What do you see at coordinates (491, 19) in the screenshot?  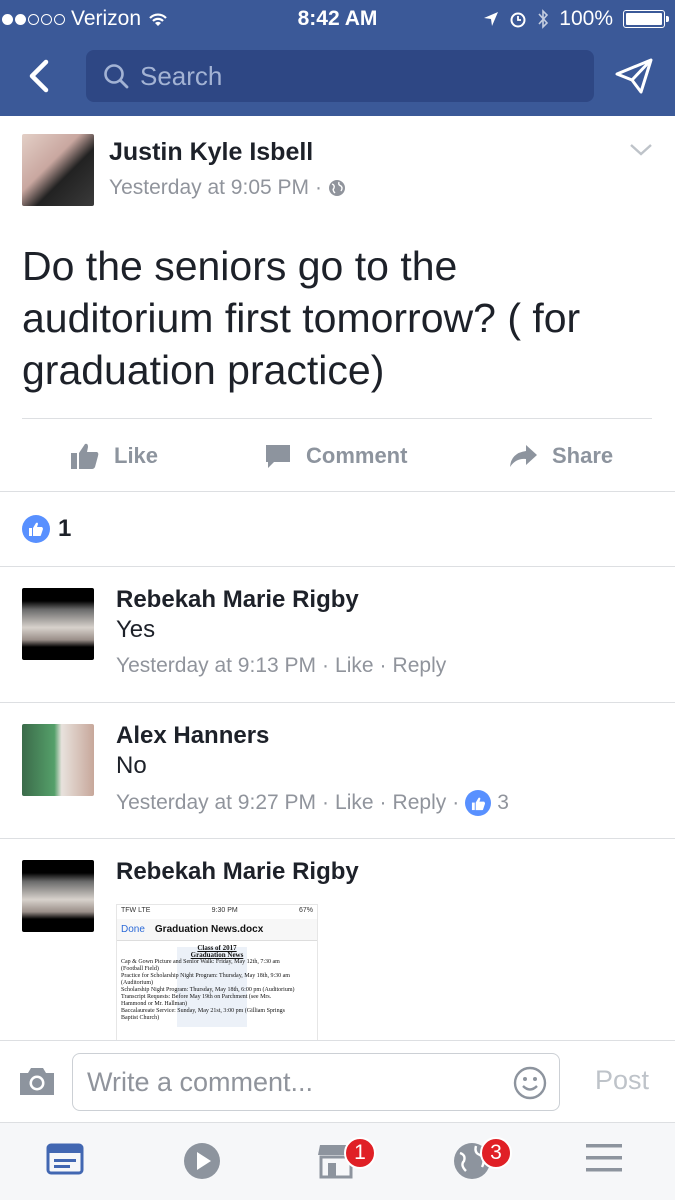 I see `location-arrow-icon` at bounding box center [491, 19].